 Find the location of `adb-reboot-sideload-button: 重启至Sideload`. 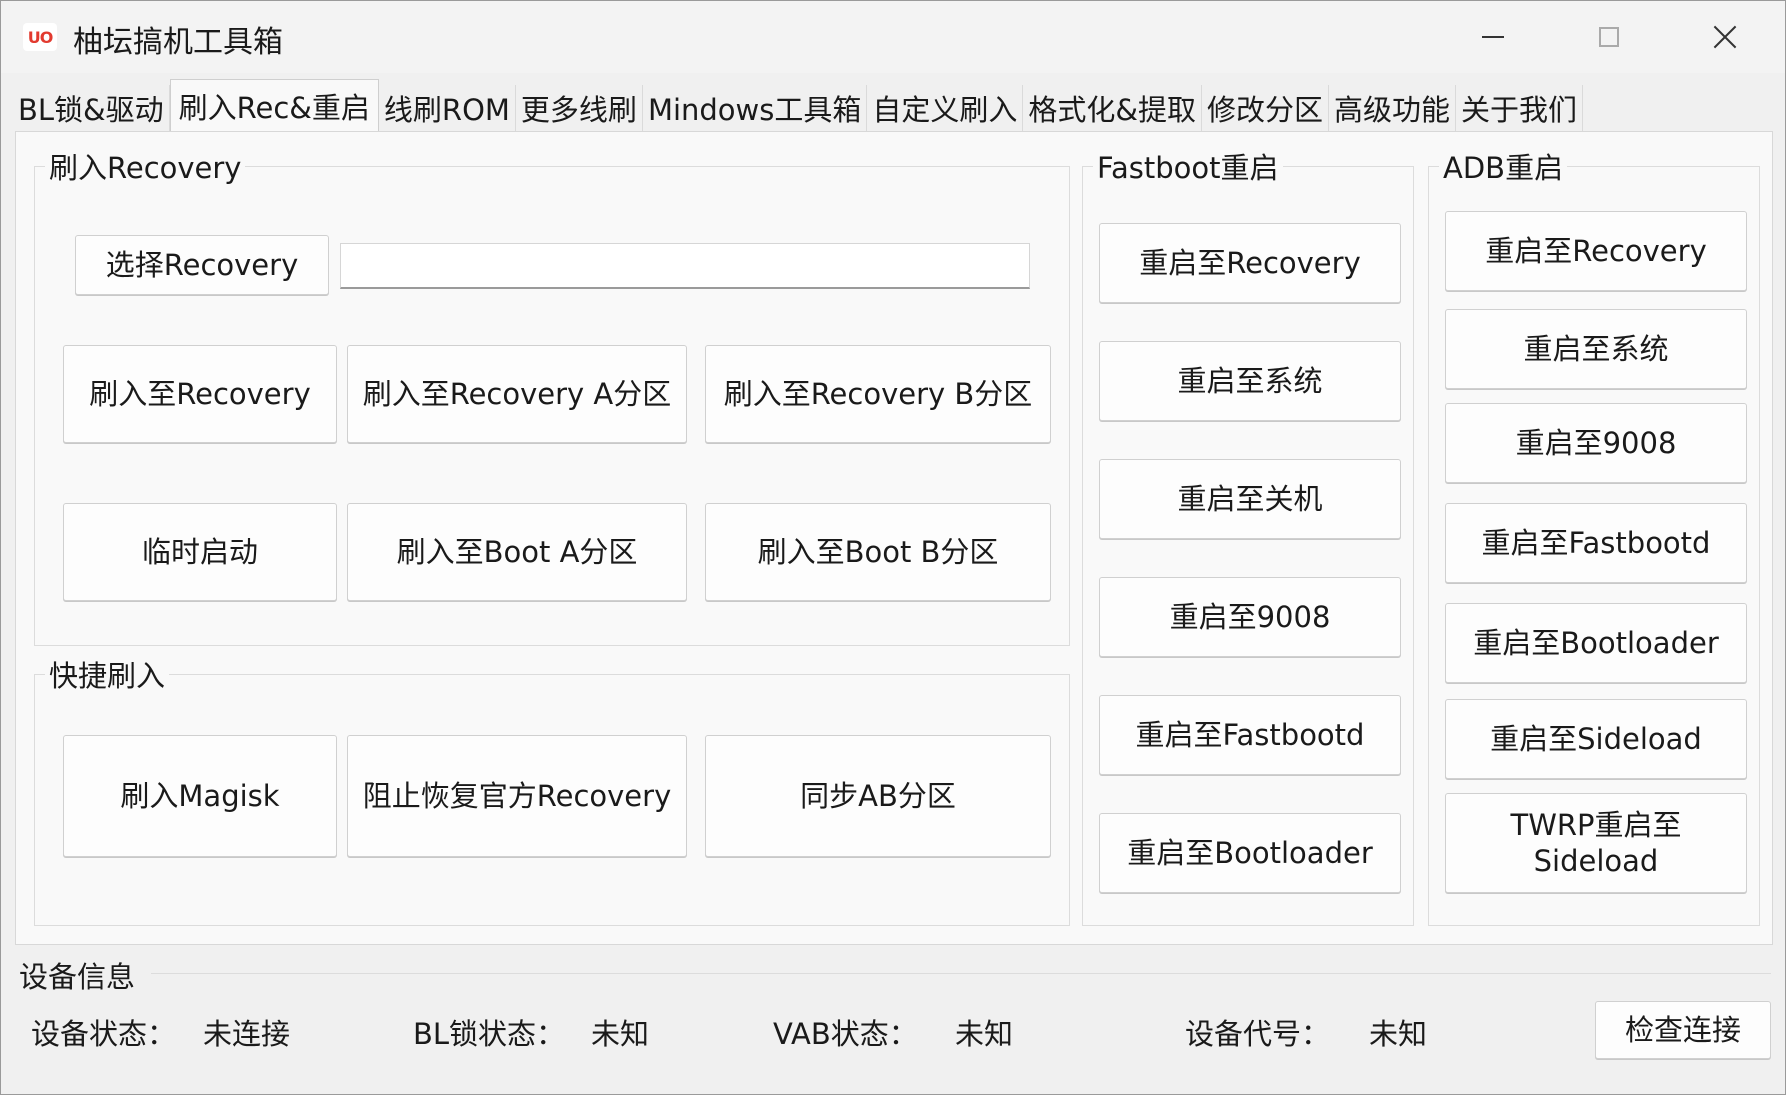

adb-reboot-sideload-button: 重启至Sideload is located at coordinates (1596, 739).